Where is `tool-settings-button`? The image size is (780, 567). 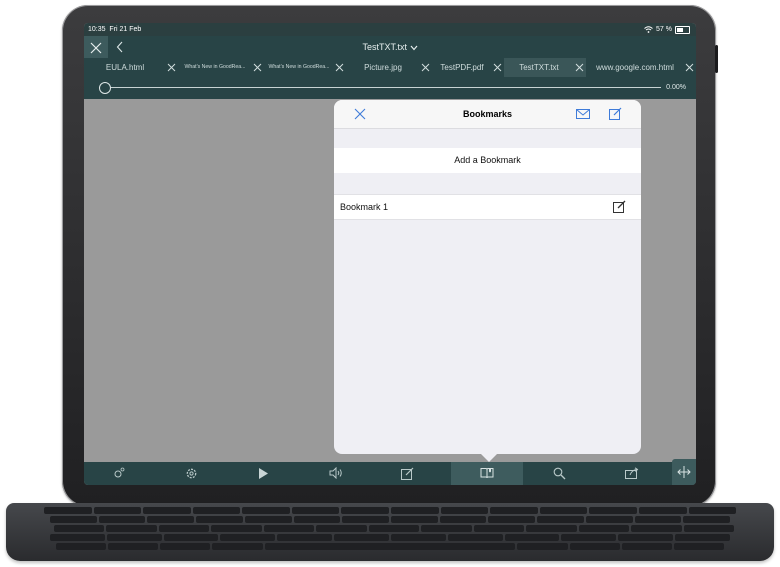 tool-settings-button is located at coordinates (192, 473).